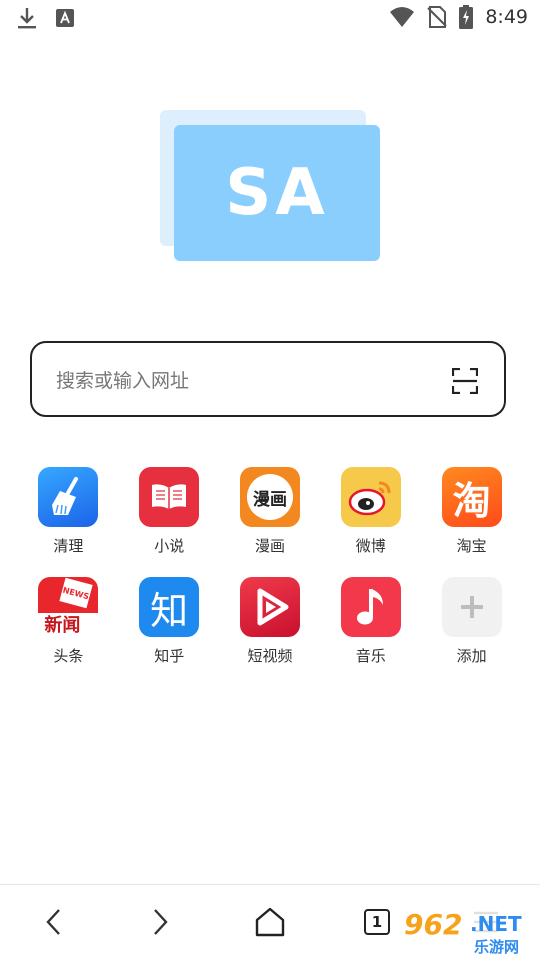 This screenshot has height=960, width=540. Describe the element at coordinates (68, 607) in the screenshot. I see `news-icon: NEWS 新闻` at that location.